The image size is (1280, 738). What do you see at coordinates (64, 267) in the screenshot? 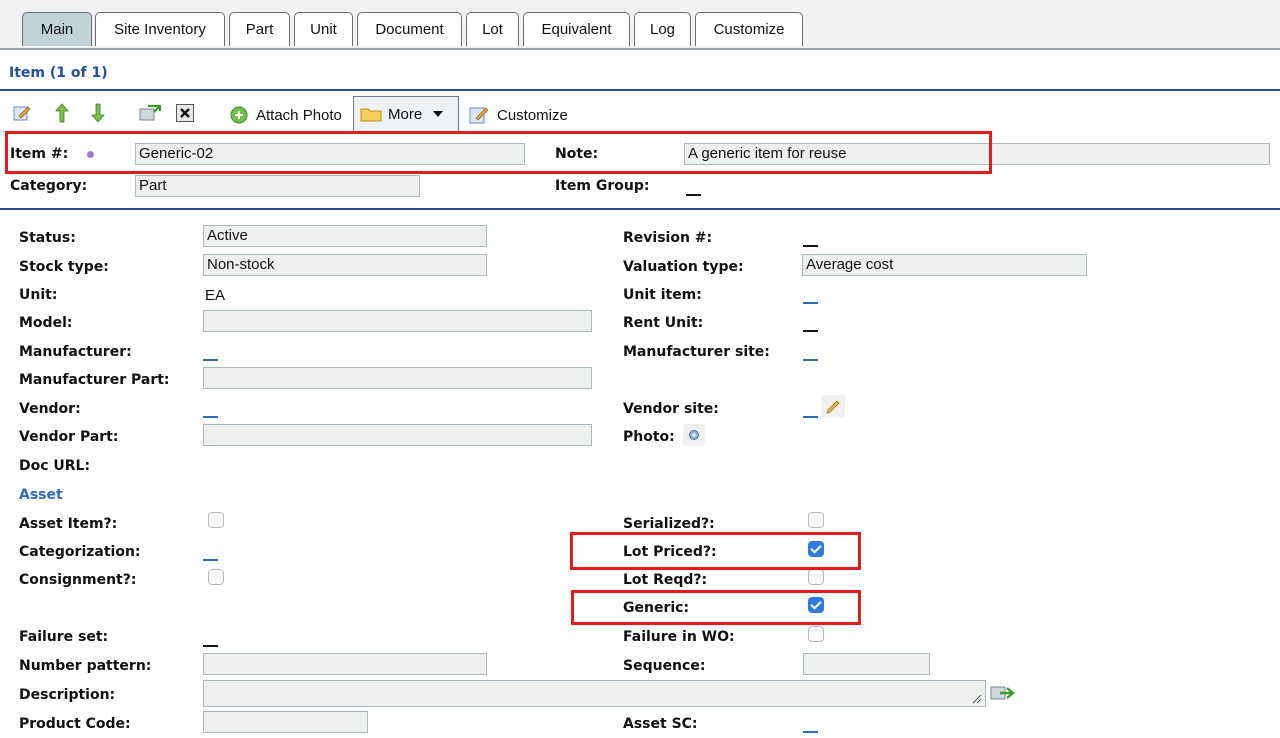
I see `stock-type-label: Stock type:` at bounding box center [64, 267].